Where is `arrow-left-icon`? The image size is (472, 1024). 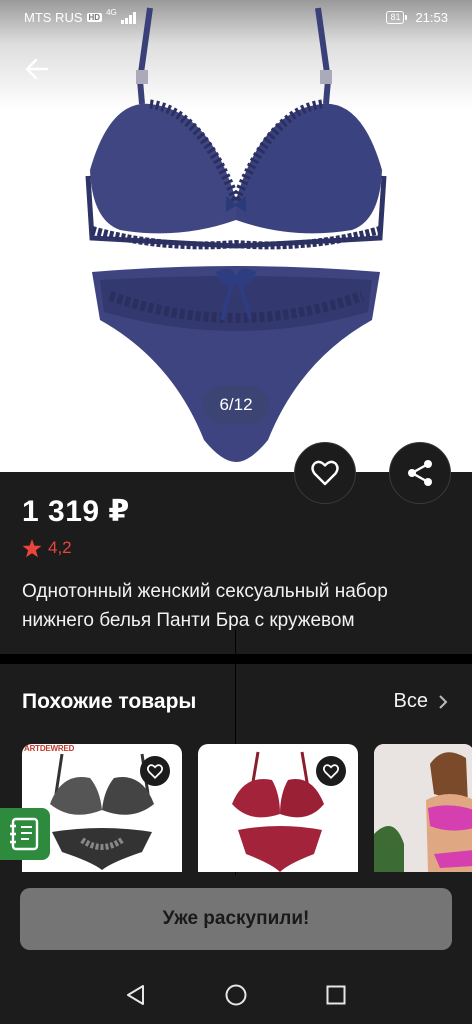
arrow-left-icon is located at coordinates (37, 69).